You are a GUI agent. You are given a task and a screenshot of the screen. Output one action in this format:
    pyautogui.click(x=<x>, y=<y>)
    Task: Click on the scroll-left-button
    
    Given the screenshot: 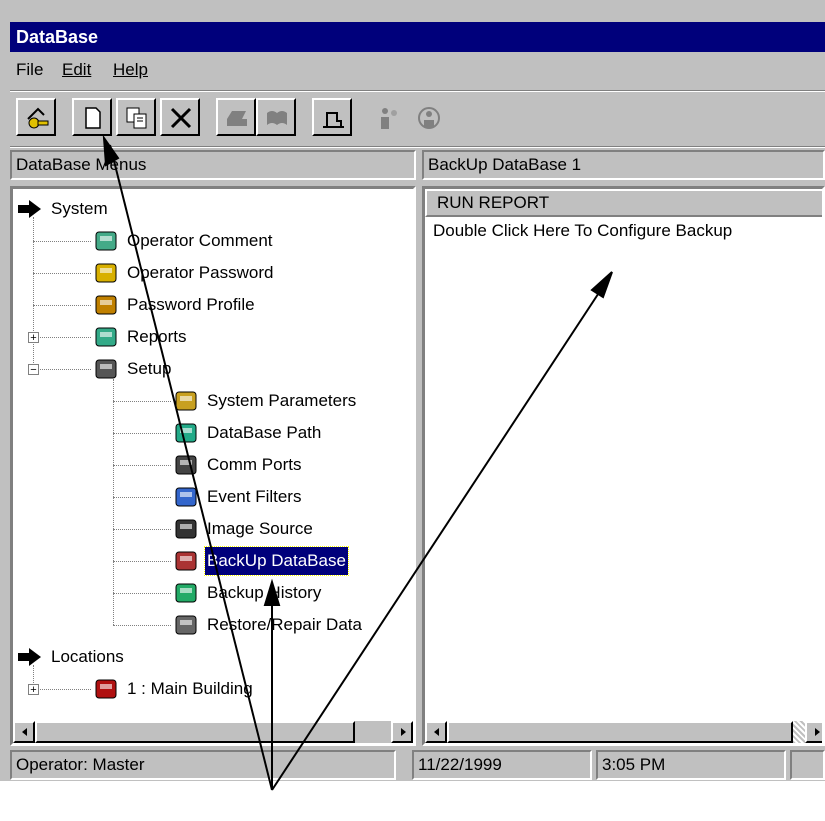 What is the action you would take?
    pyautogui.click(x=24, y=732)
    